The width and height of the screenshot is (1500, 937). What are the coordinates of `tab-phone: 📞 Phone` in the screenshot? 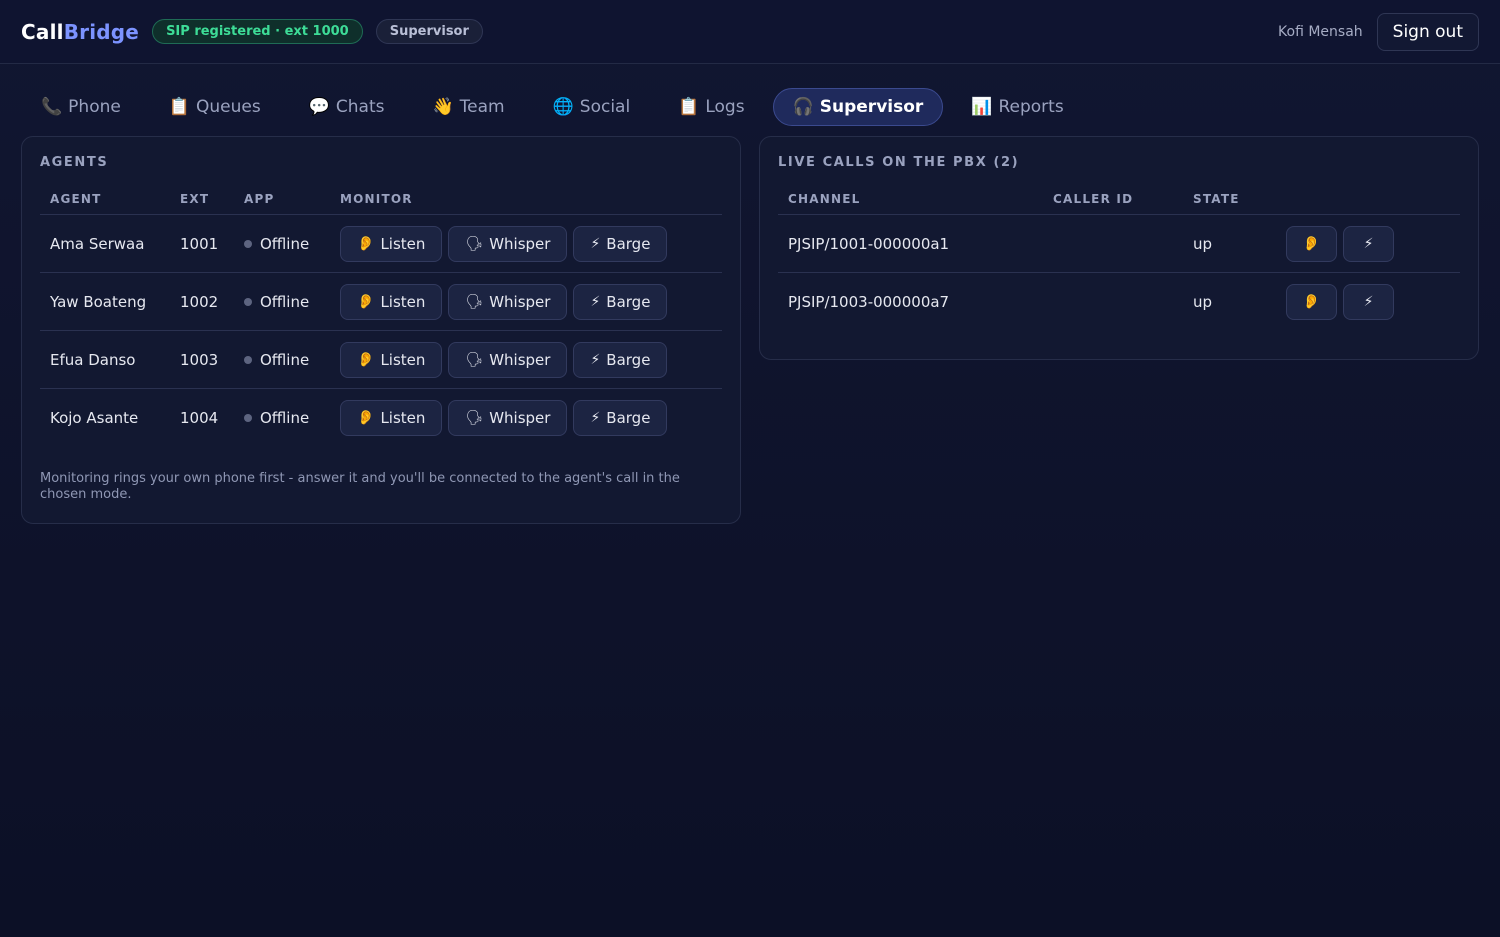 It's located at (81, 107).